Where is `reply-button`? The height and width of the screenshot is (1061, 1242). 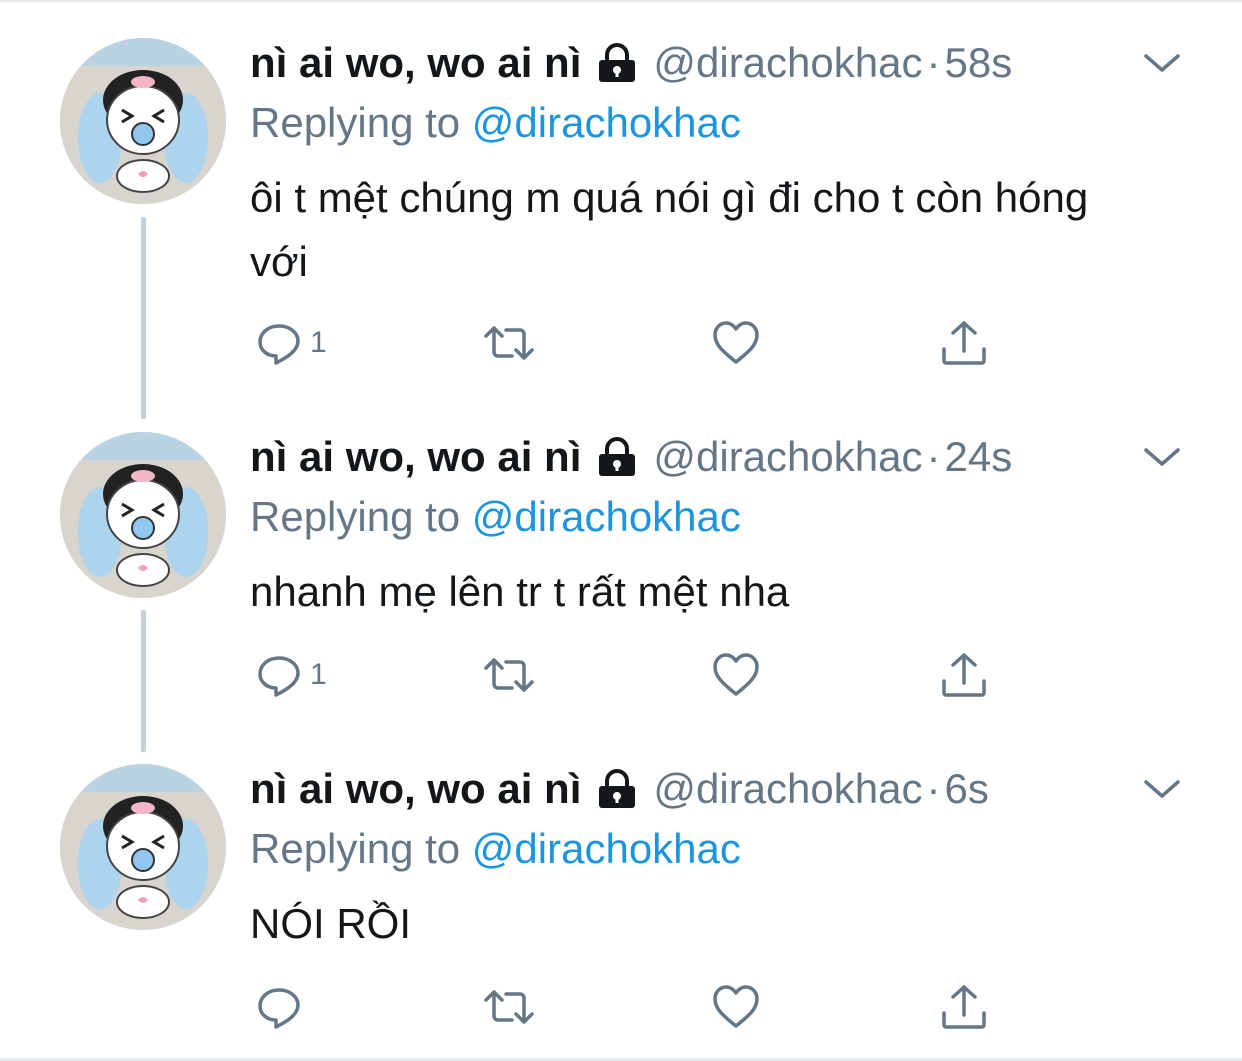 reply-button is located at coordinates (283, 1007).